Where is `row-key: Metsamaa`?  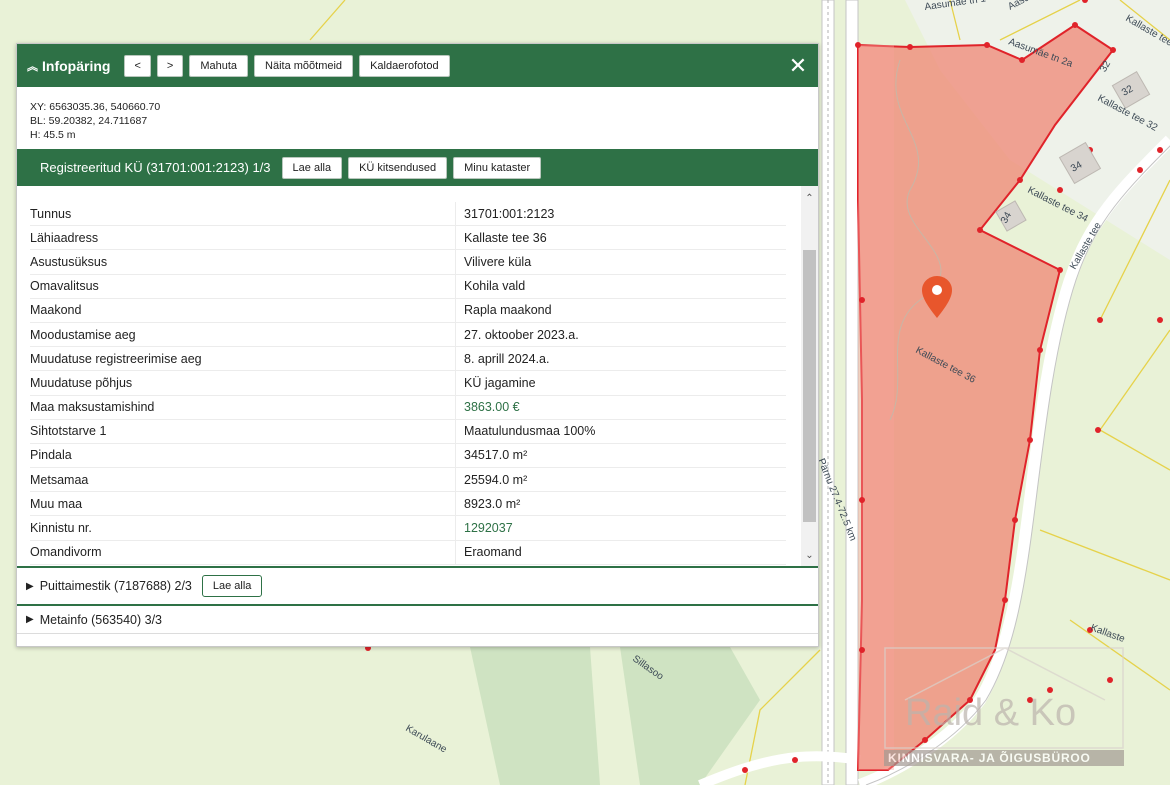
row-key: Metsamaa is located at coordinates (59, 479).